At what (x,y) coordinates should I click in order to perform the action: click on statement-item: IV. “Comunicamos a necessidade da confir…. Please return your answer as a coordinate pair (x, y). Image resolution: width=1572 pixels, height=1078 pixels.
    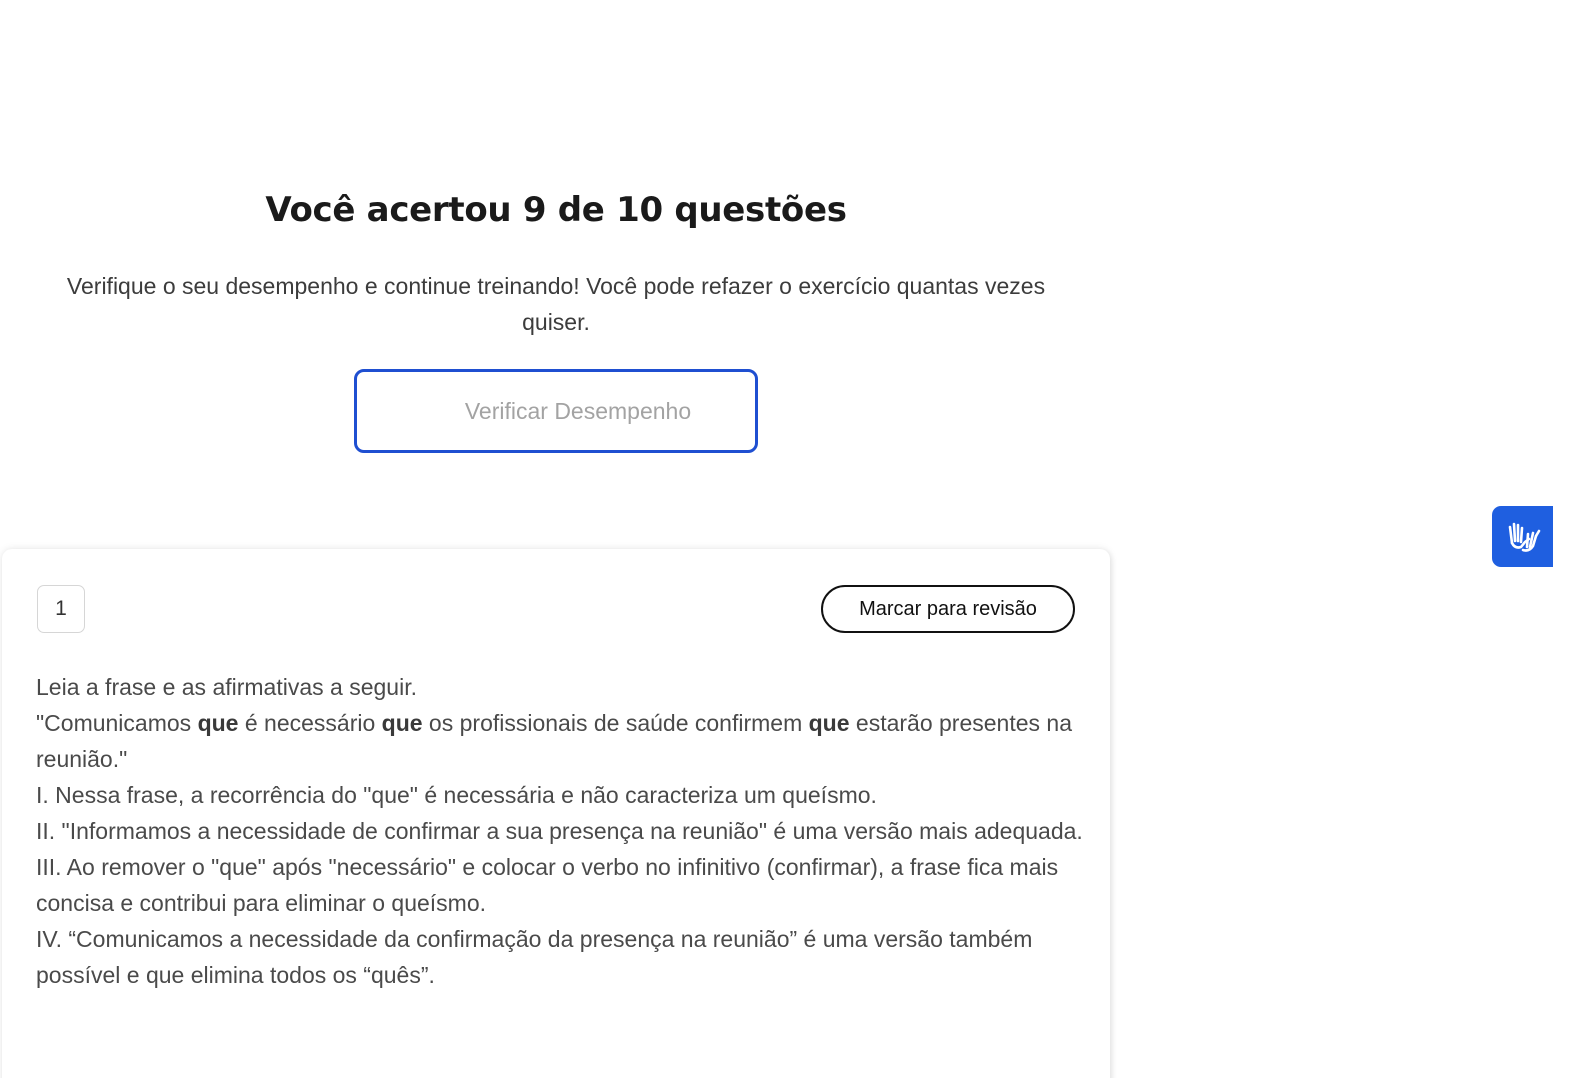
    Looking at the image, I should click on (534, 957).